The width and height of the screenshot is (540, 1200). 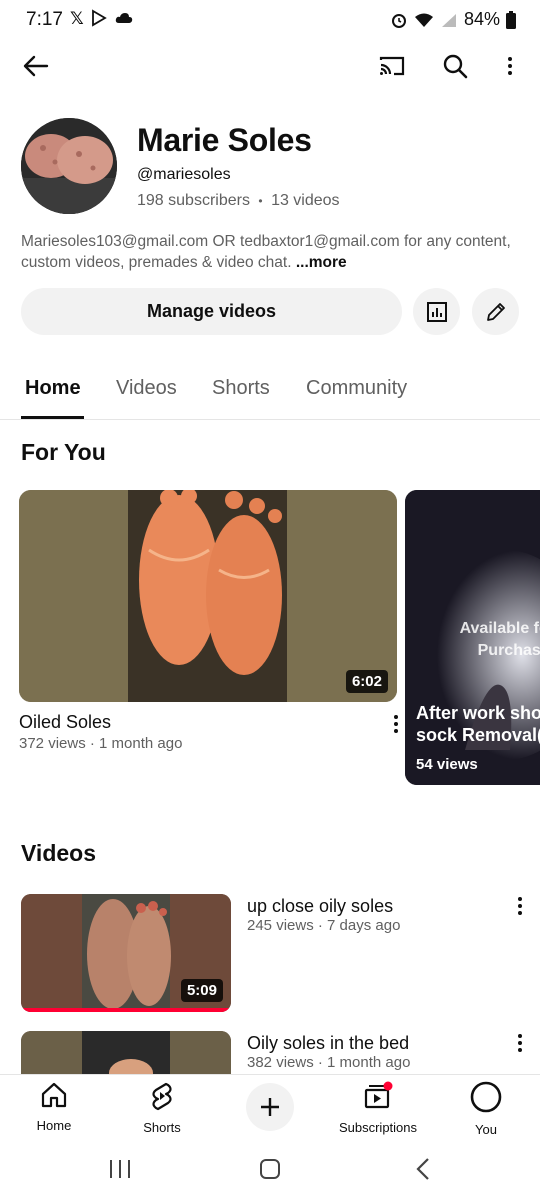 I want to click on analytics-icon, so click(x=436, y=311).